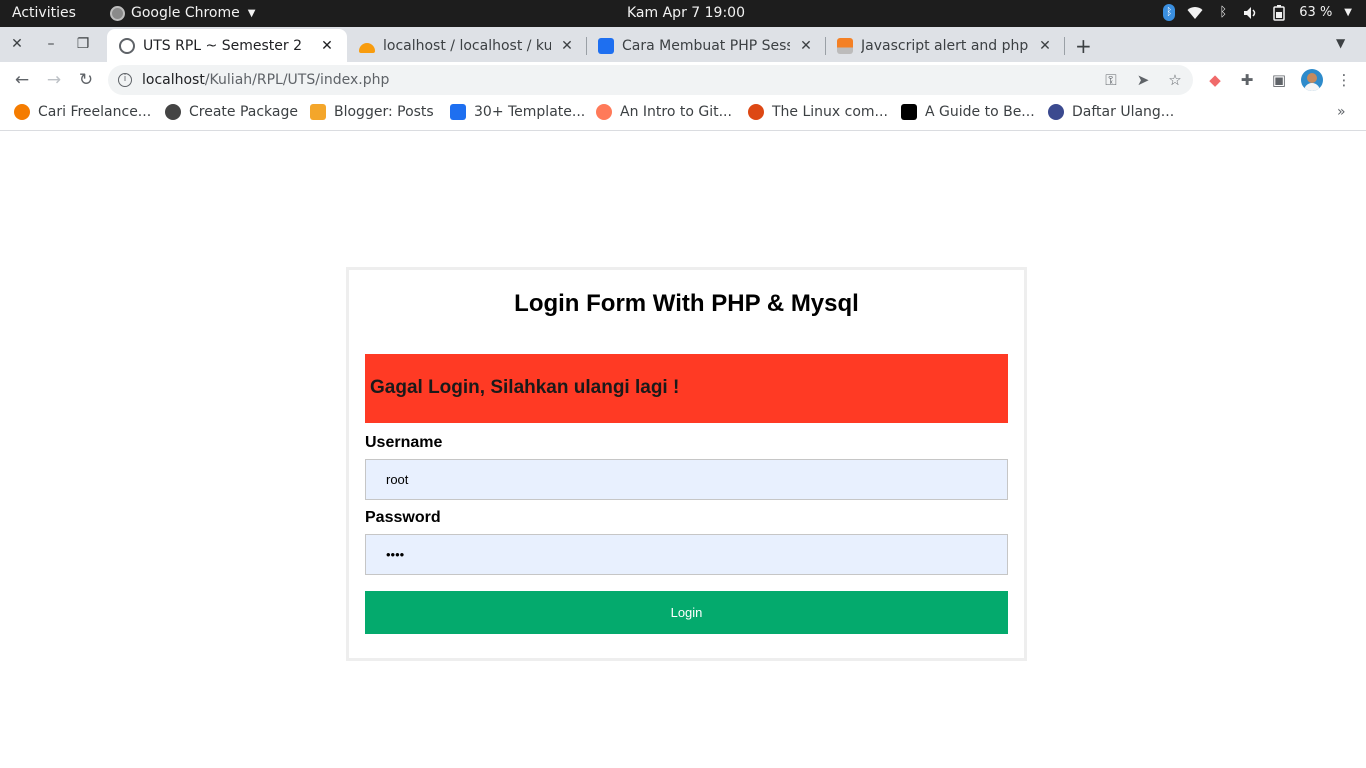 This screenshot has width=1366, height=768. What do you see at coordinates (909, 112) in the screenshot?
I see `medium-icon` at bounding box center [909, 112].